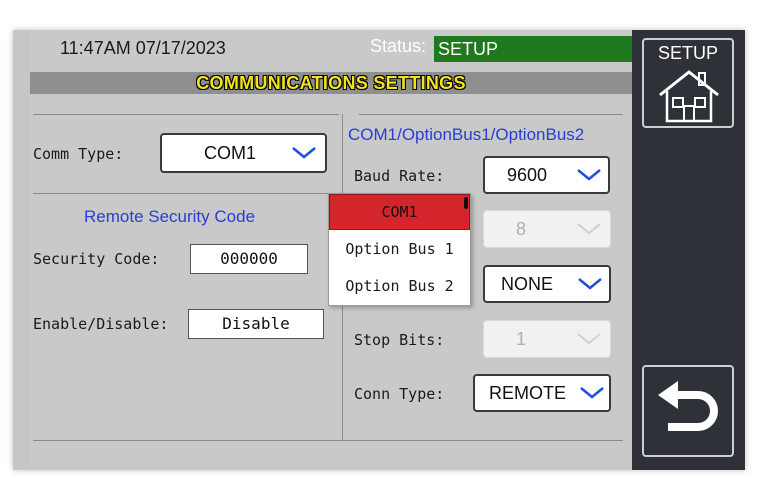 Image resolution: width=758 pixels, height=478 pixels. What do you see at coordinates (398, 46) in the screenshot?
I see `status-label: Status:` at bounding box center [398, 46].